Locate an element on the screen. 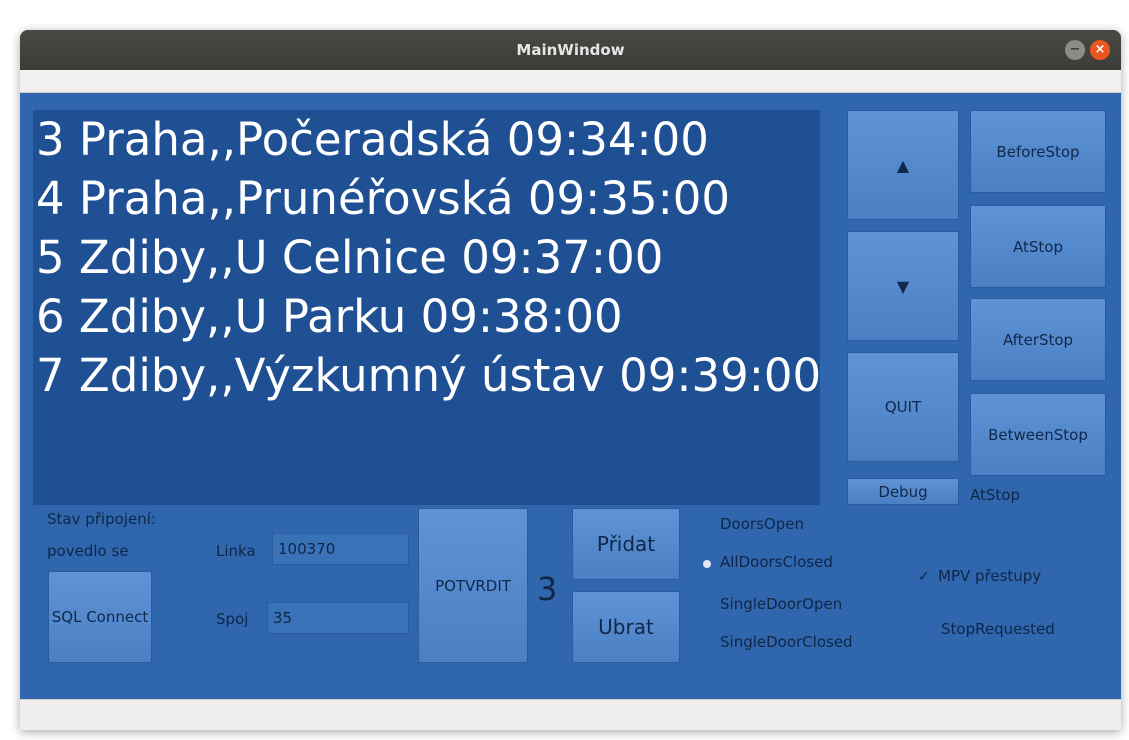 The width and height of the screenshot is (1129, 740). between-stop-button: BetweenStop is located at coordinates (1038, 434).